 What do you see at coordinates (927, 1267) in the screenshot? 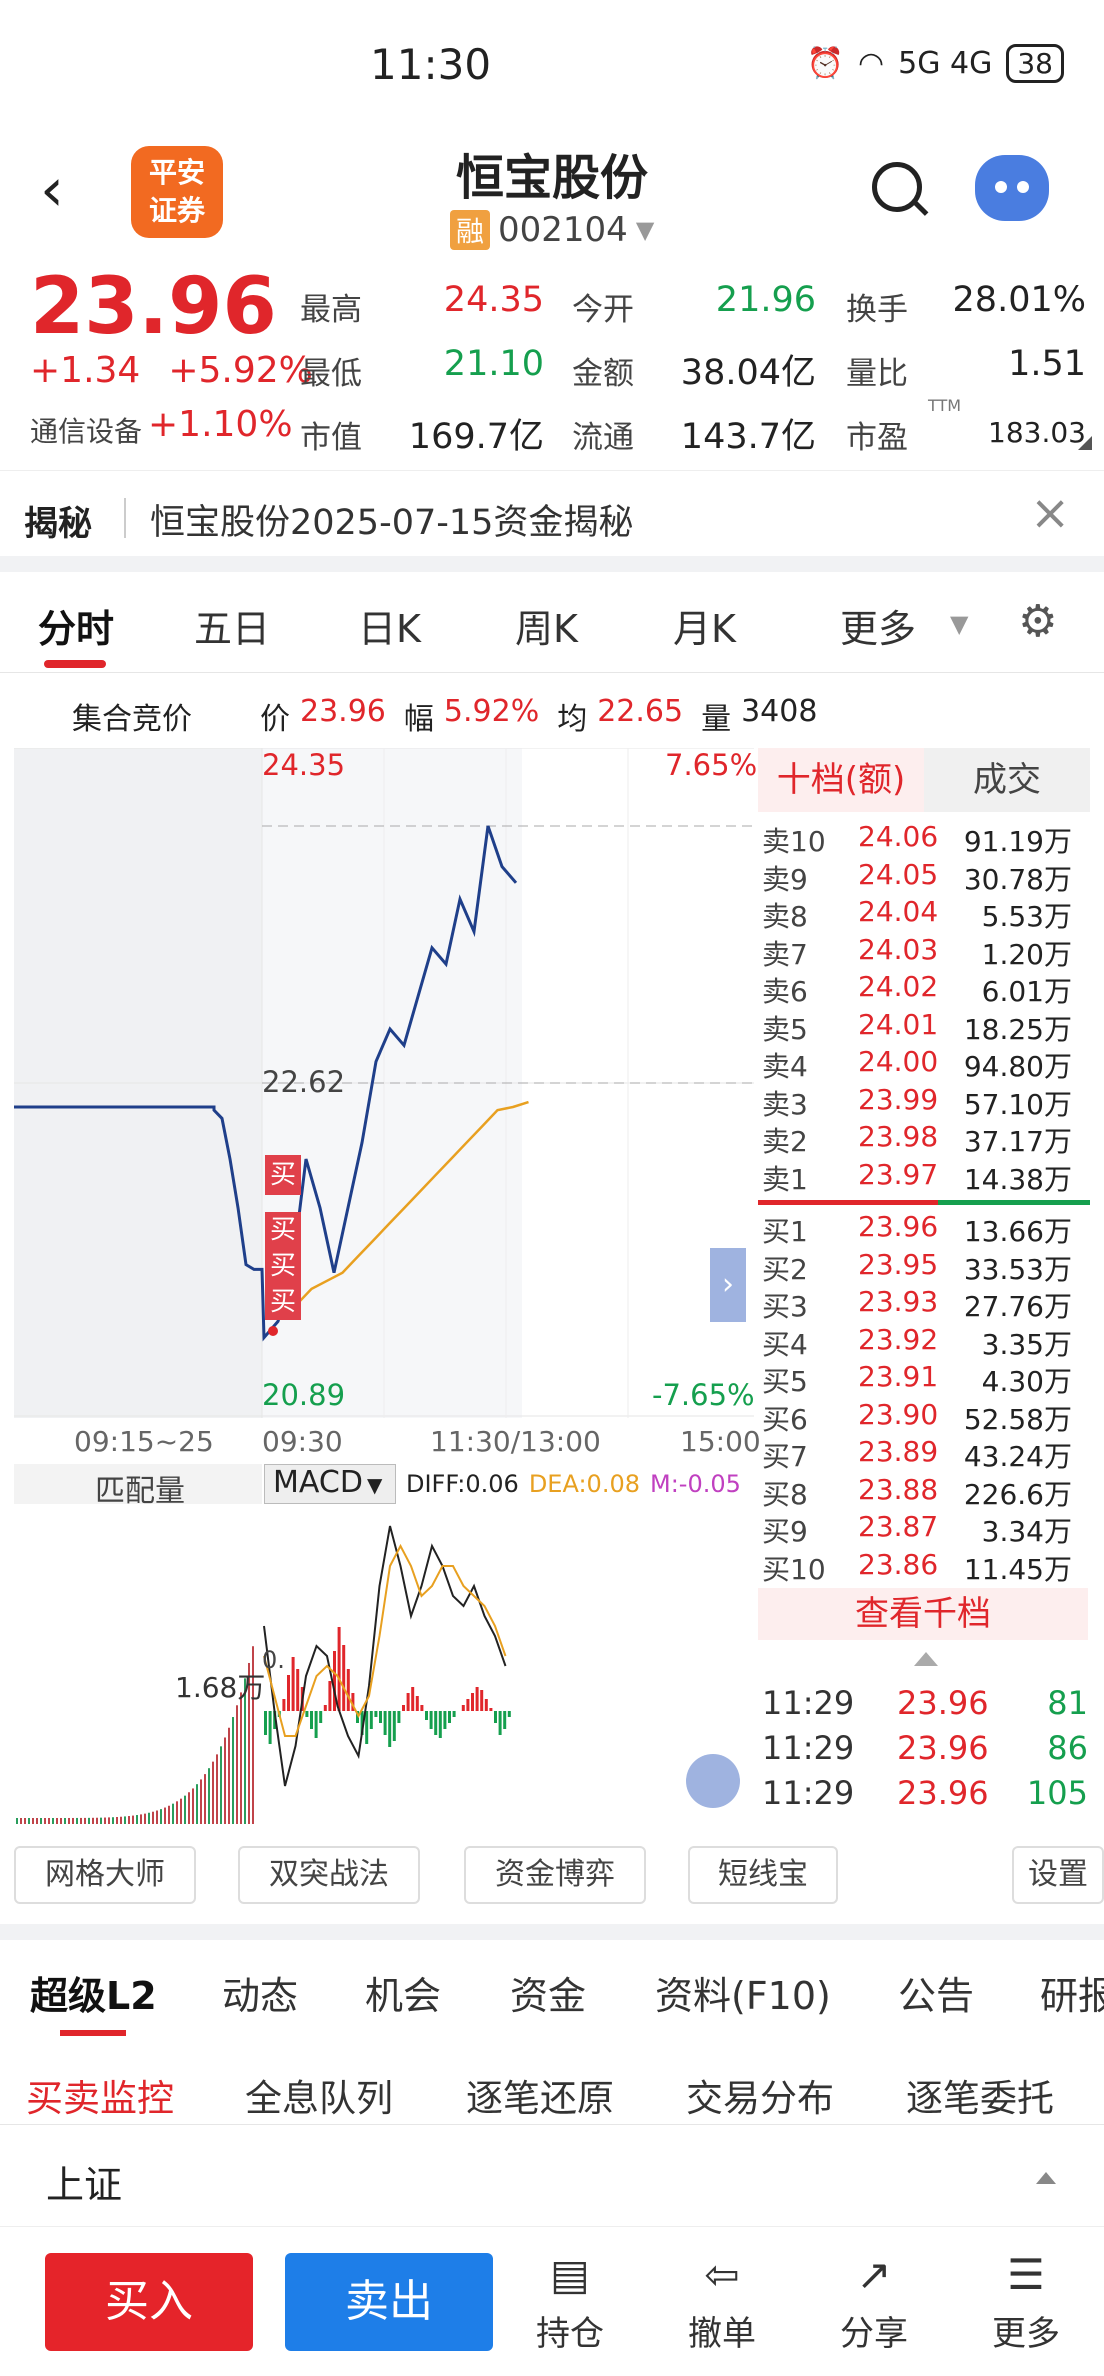
I see `orderbook-row: 买2 23.95 33.53万` at bounding box center [927, 1267].